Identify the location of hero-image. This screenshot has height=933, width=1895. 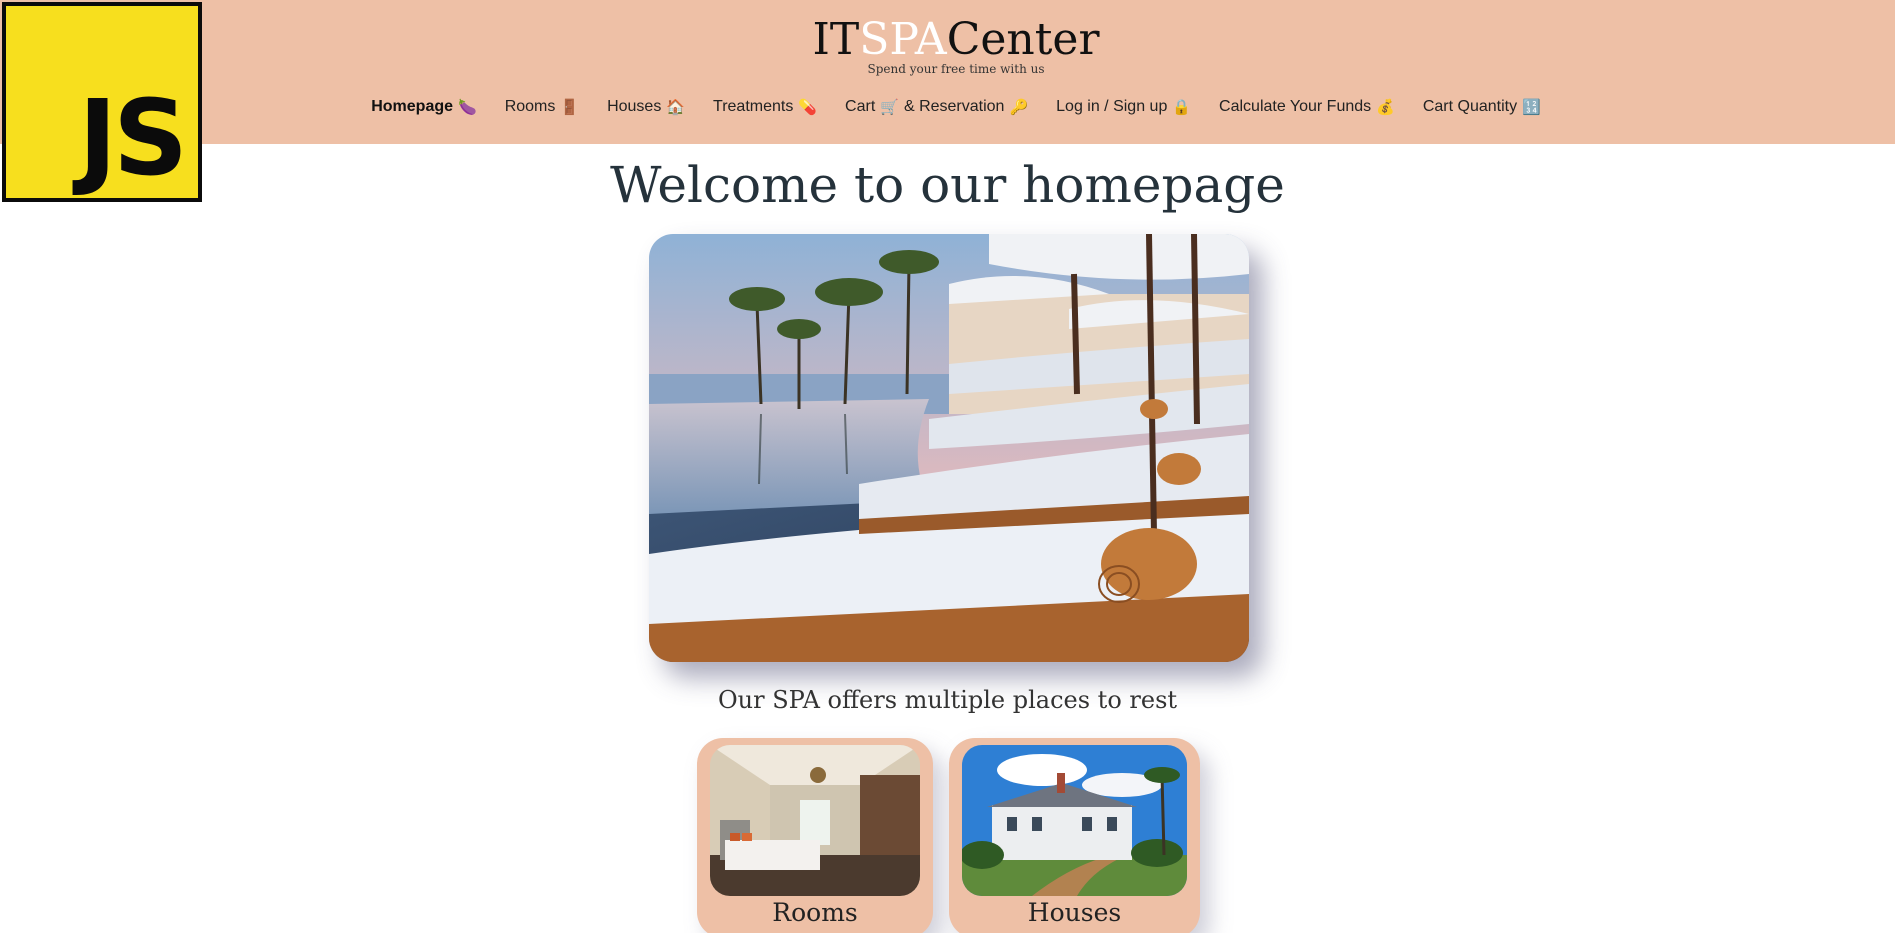
(949, 448).